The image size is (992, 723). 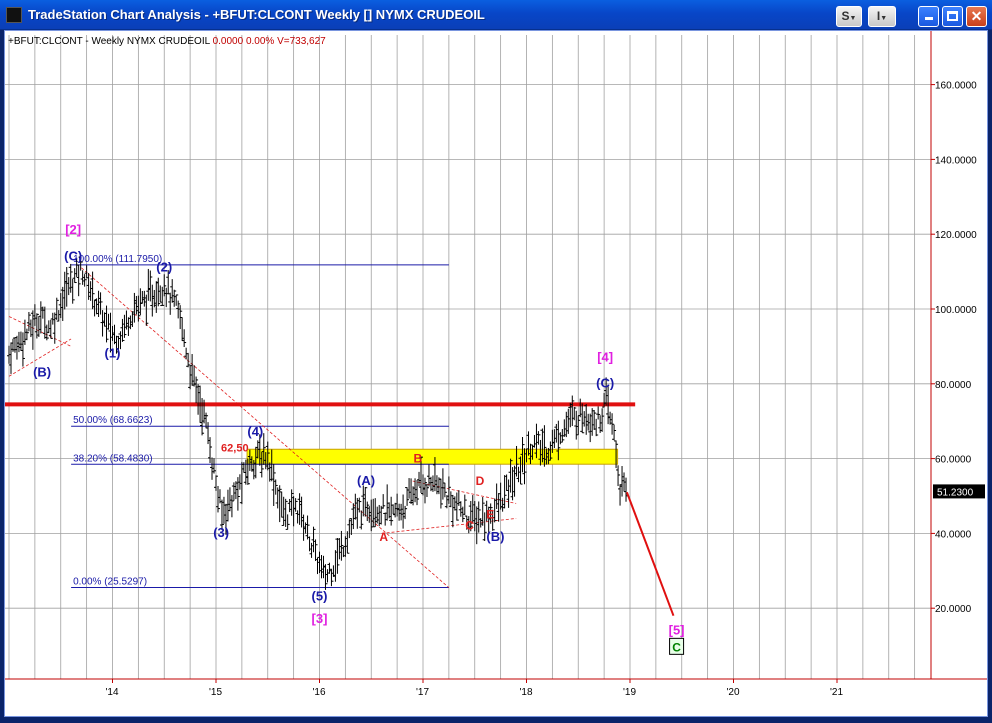 What do you see at coordinates (73, 229) in the screenshot?
I see `wave-label: [2]` at bounding box center [73, 229].